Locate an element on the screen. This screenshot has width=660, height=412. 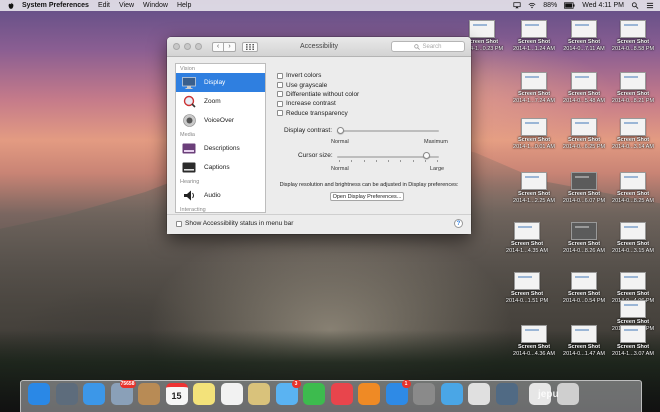
desktop-file: Screen Shot 2014-0...8.26 AM is located at coordinates (584, 238).